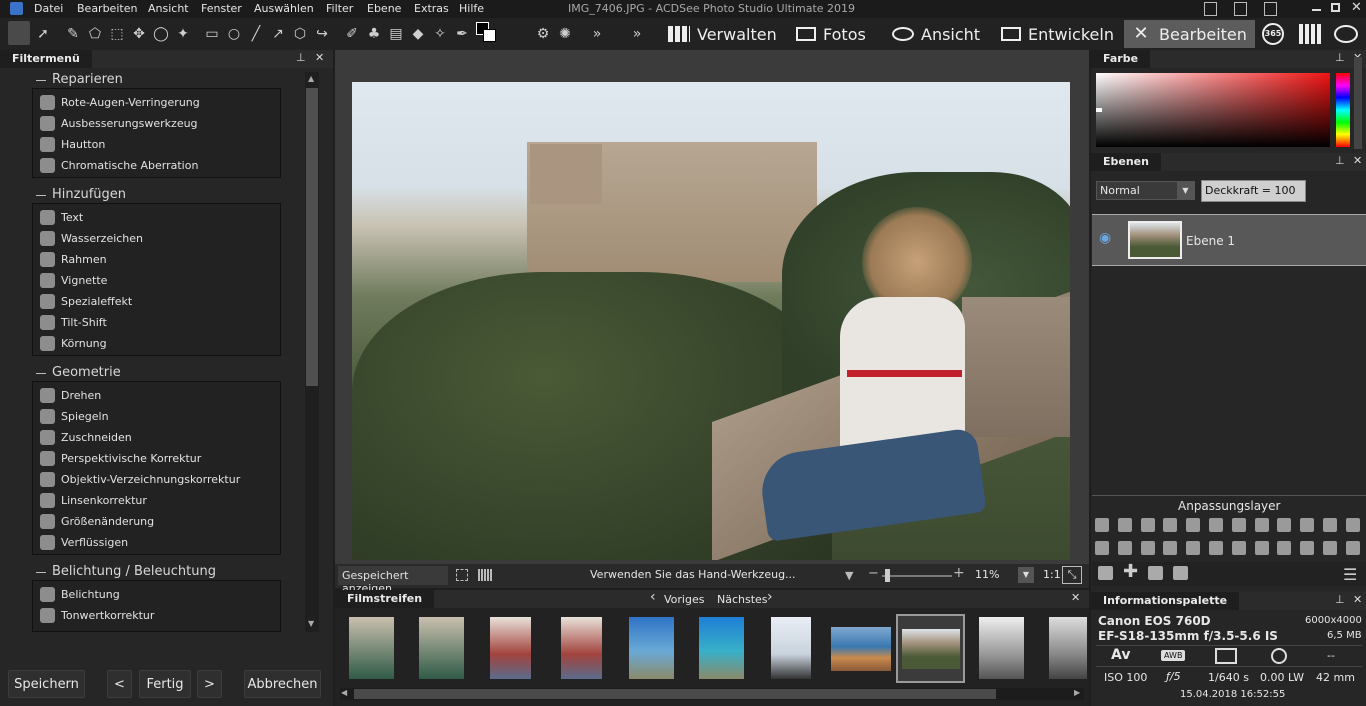 The width and height of the screenshot is (1366, 706). Describe the element at coordinates (831, 34) in the screenshot. I see `mode-fotos: Fotos` at that location.